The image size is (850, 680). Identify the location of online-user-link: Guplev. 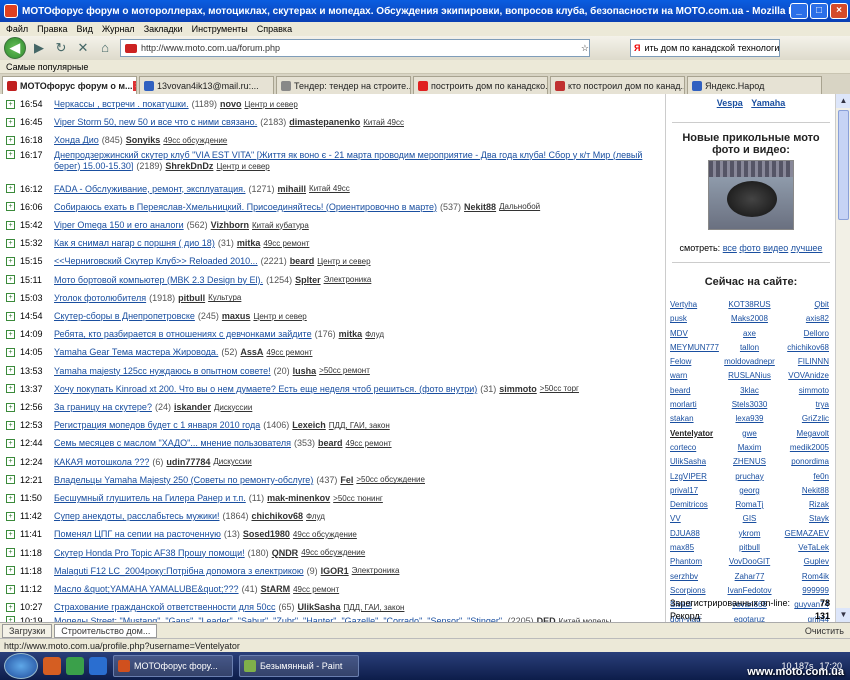
(802, 563).